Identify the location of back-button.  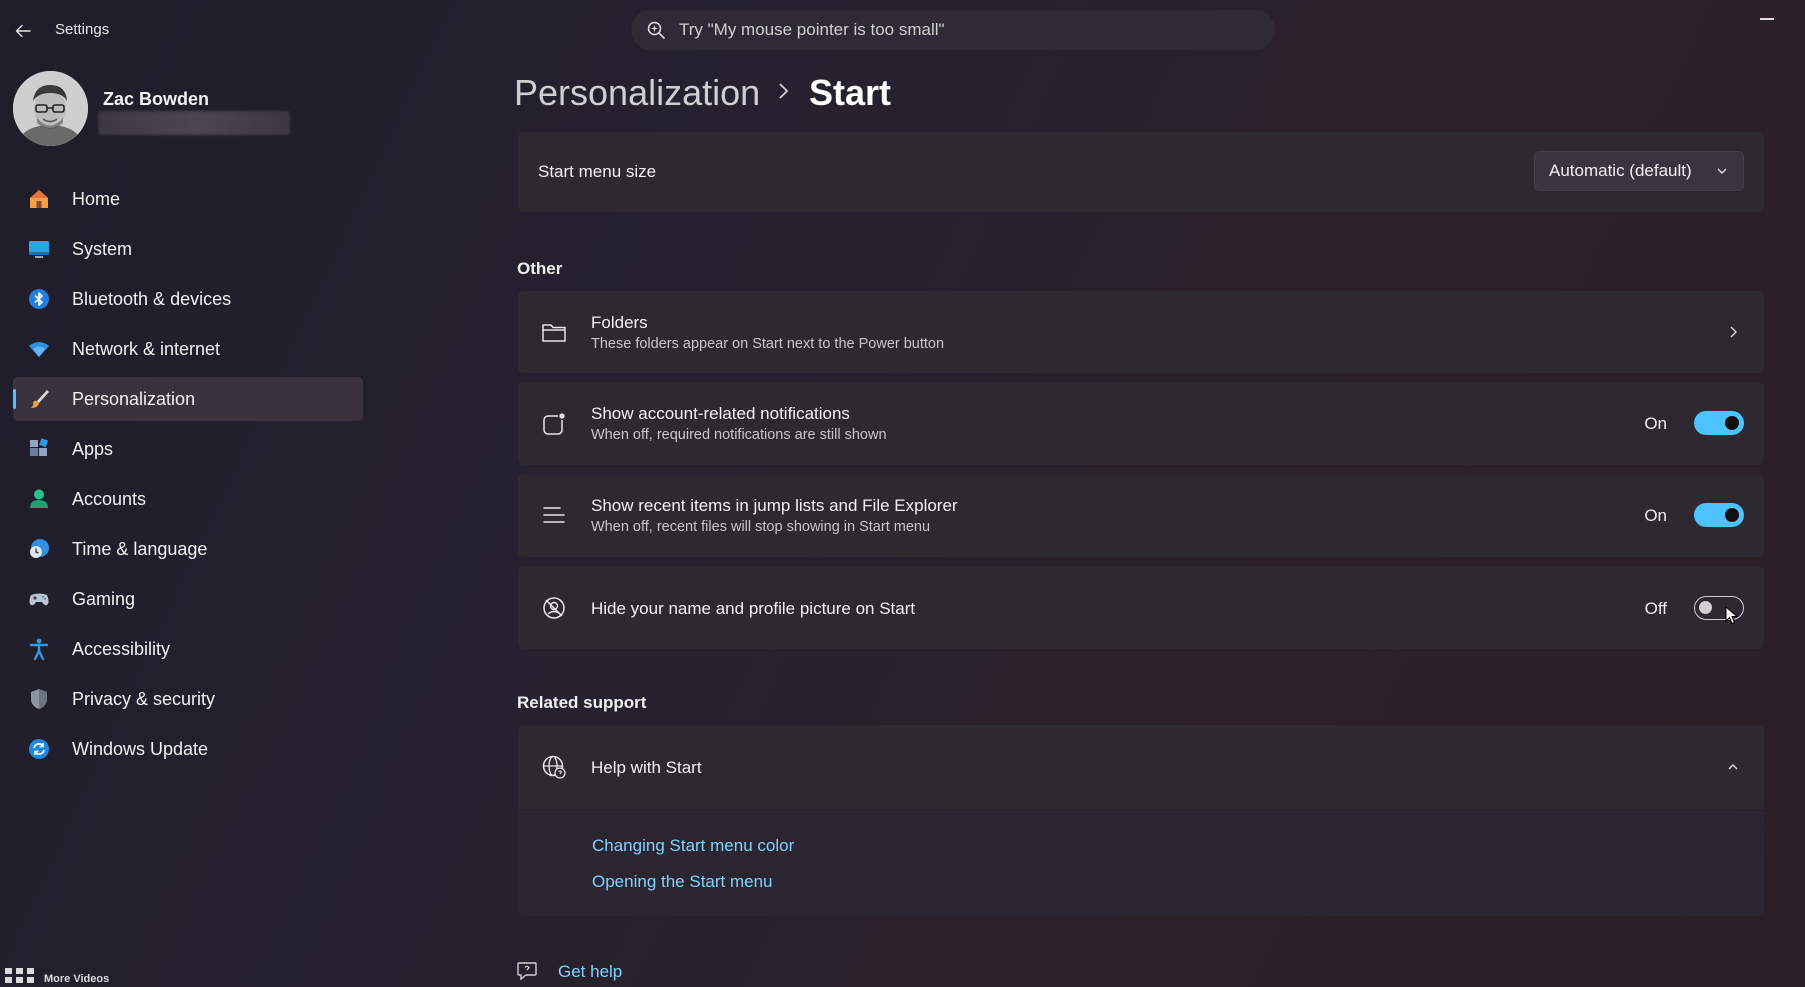
(23, 31).